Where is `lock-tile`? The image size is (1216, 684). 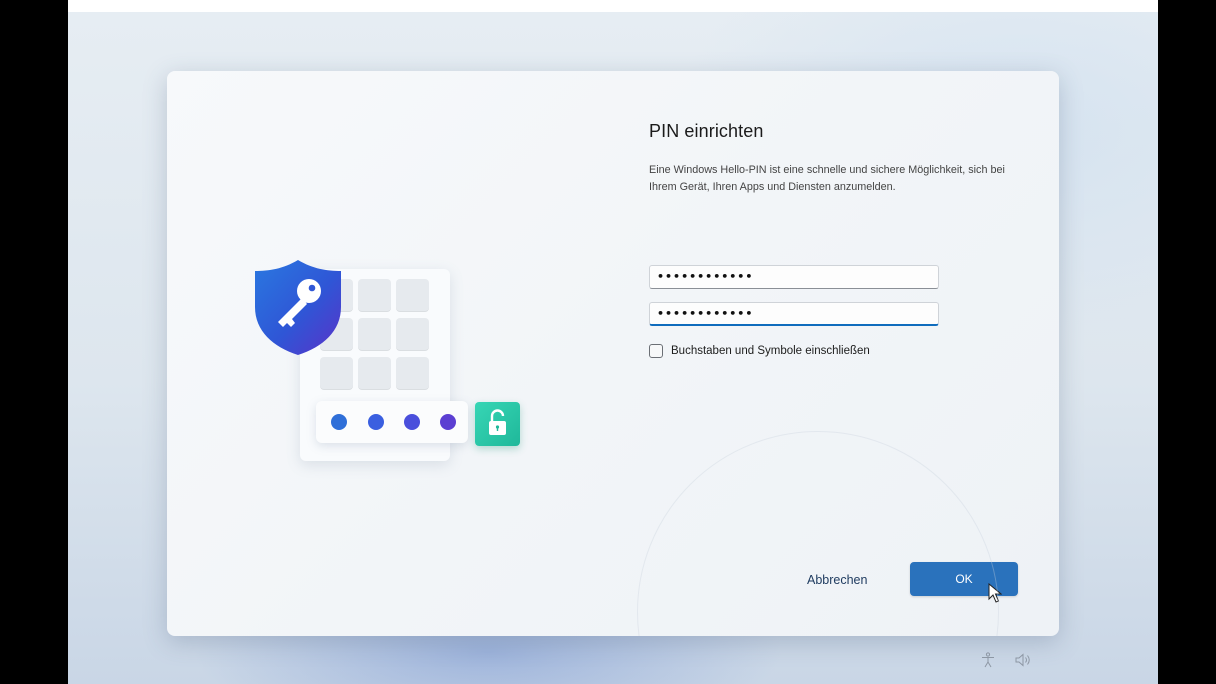
lock-tile is located at coordinates (497, 424).